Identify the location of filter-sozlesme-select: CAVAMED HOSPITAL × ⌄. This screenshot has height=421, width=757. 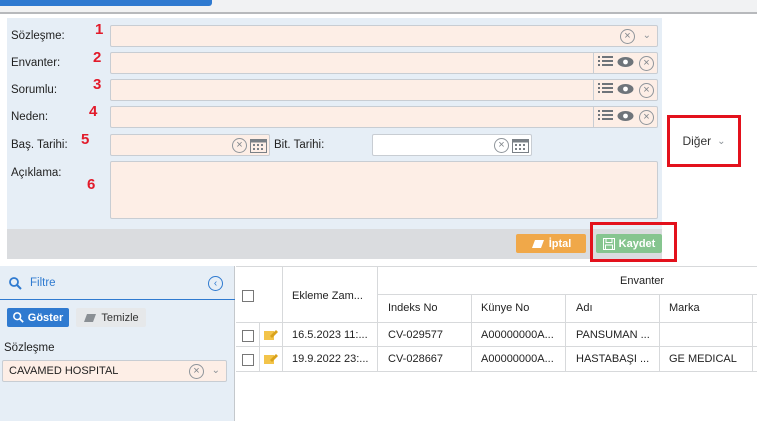
(114, 371).